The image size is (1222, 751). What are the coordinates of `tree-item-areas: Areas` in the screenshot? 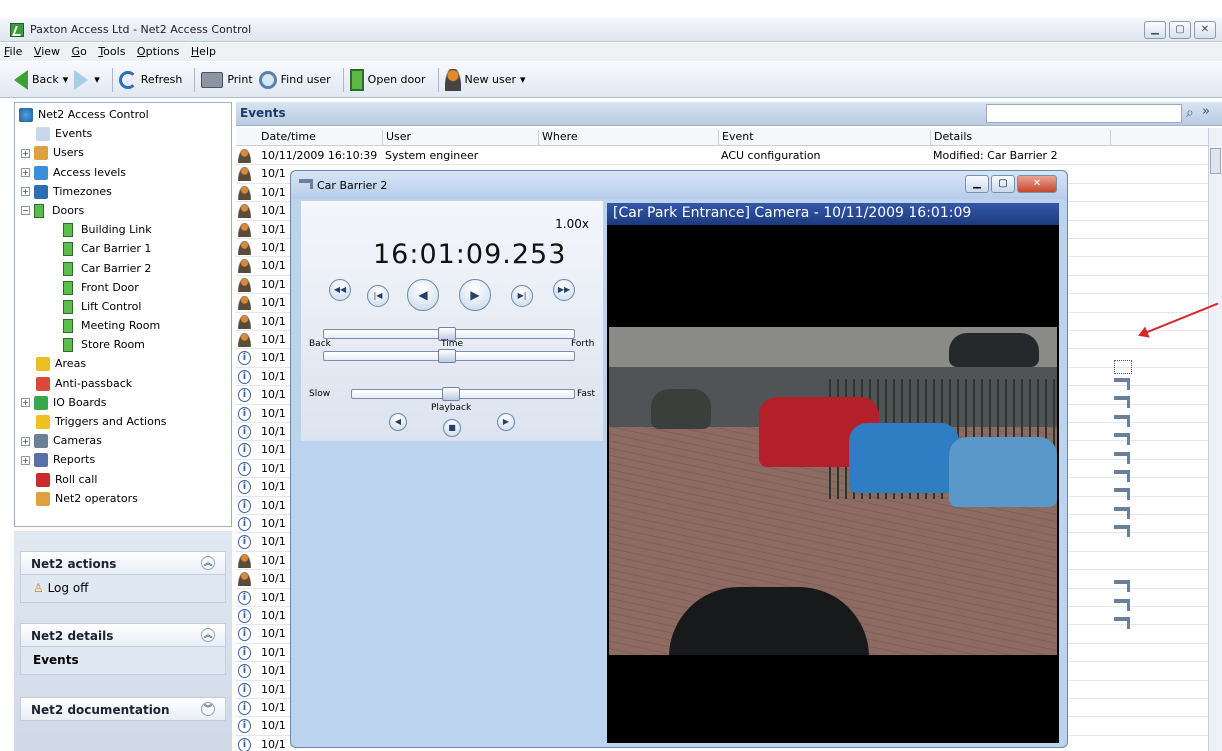 It's located at (125, 363).